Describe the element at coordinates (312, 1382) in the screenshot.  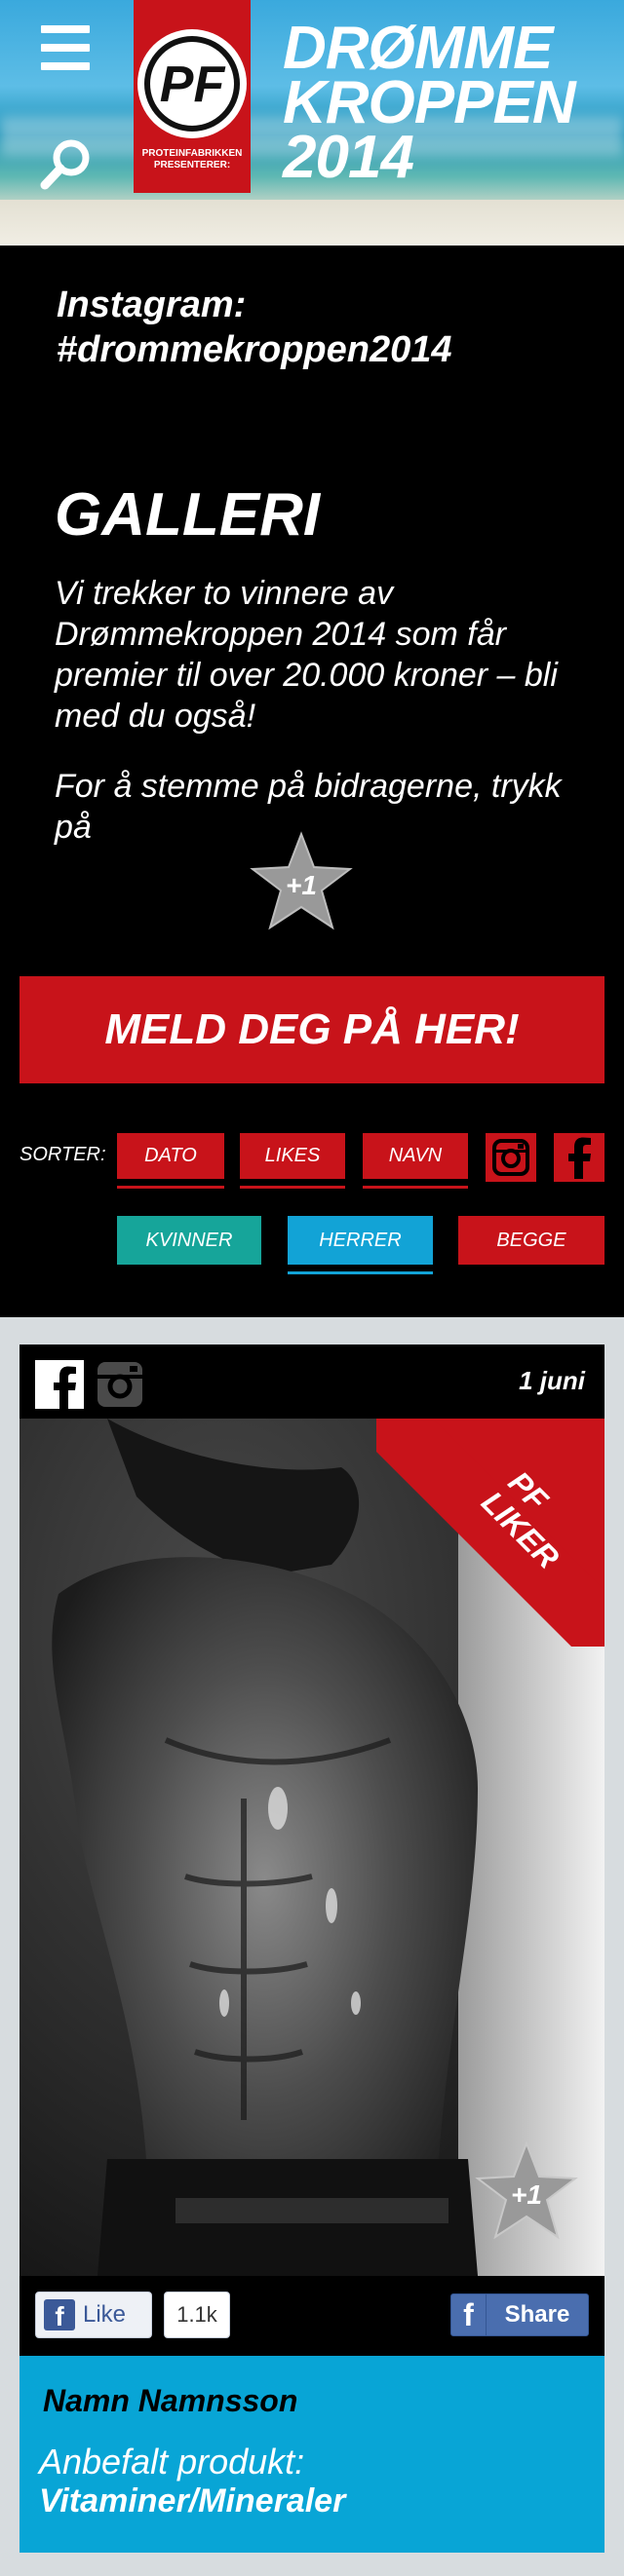
I see `card-header: 1 juni` at that location.